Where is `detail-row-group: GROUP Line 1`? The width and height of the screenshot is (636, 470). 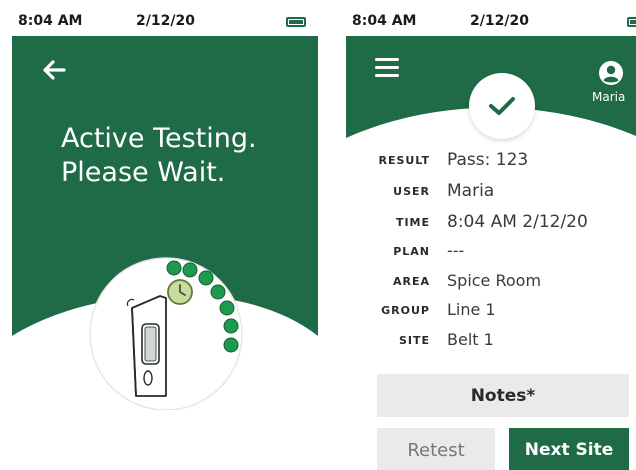 detail-row-group: GROUP Line 1 is located at coordinates (491, 310).